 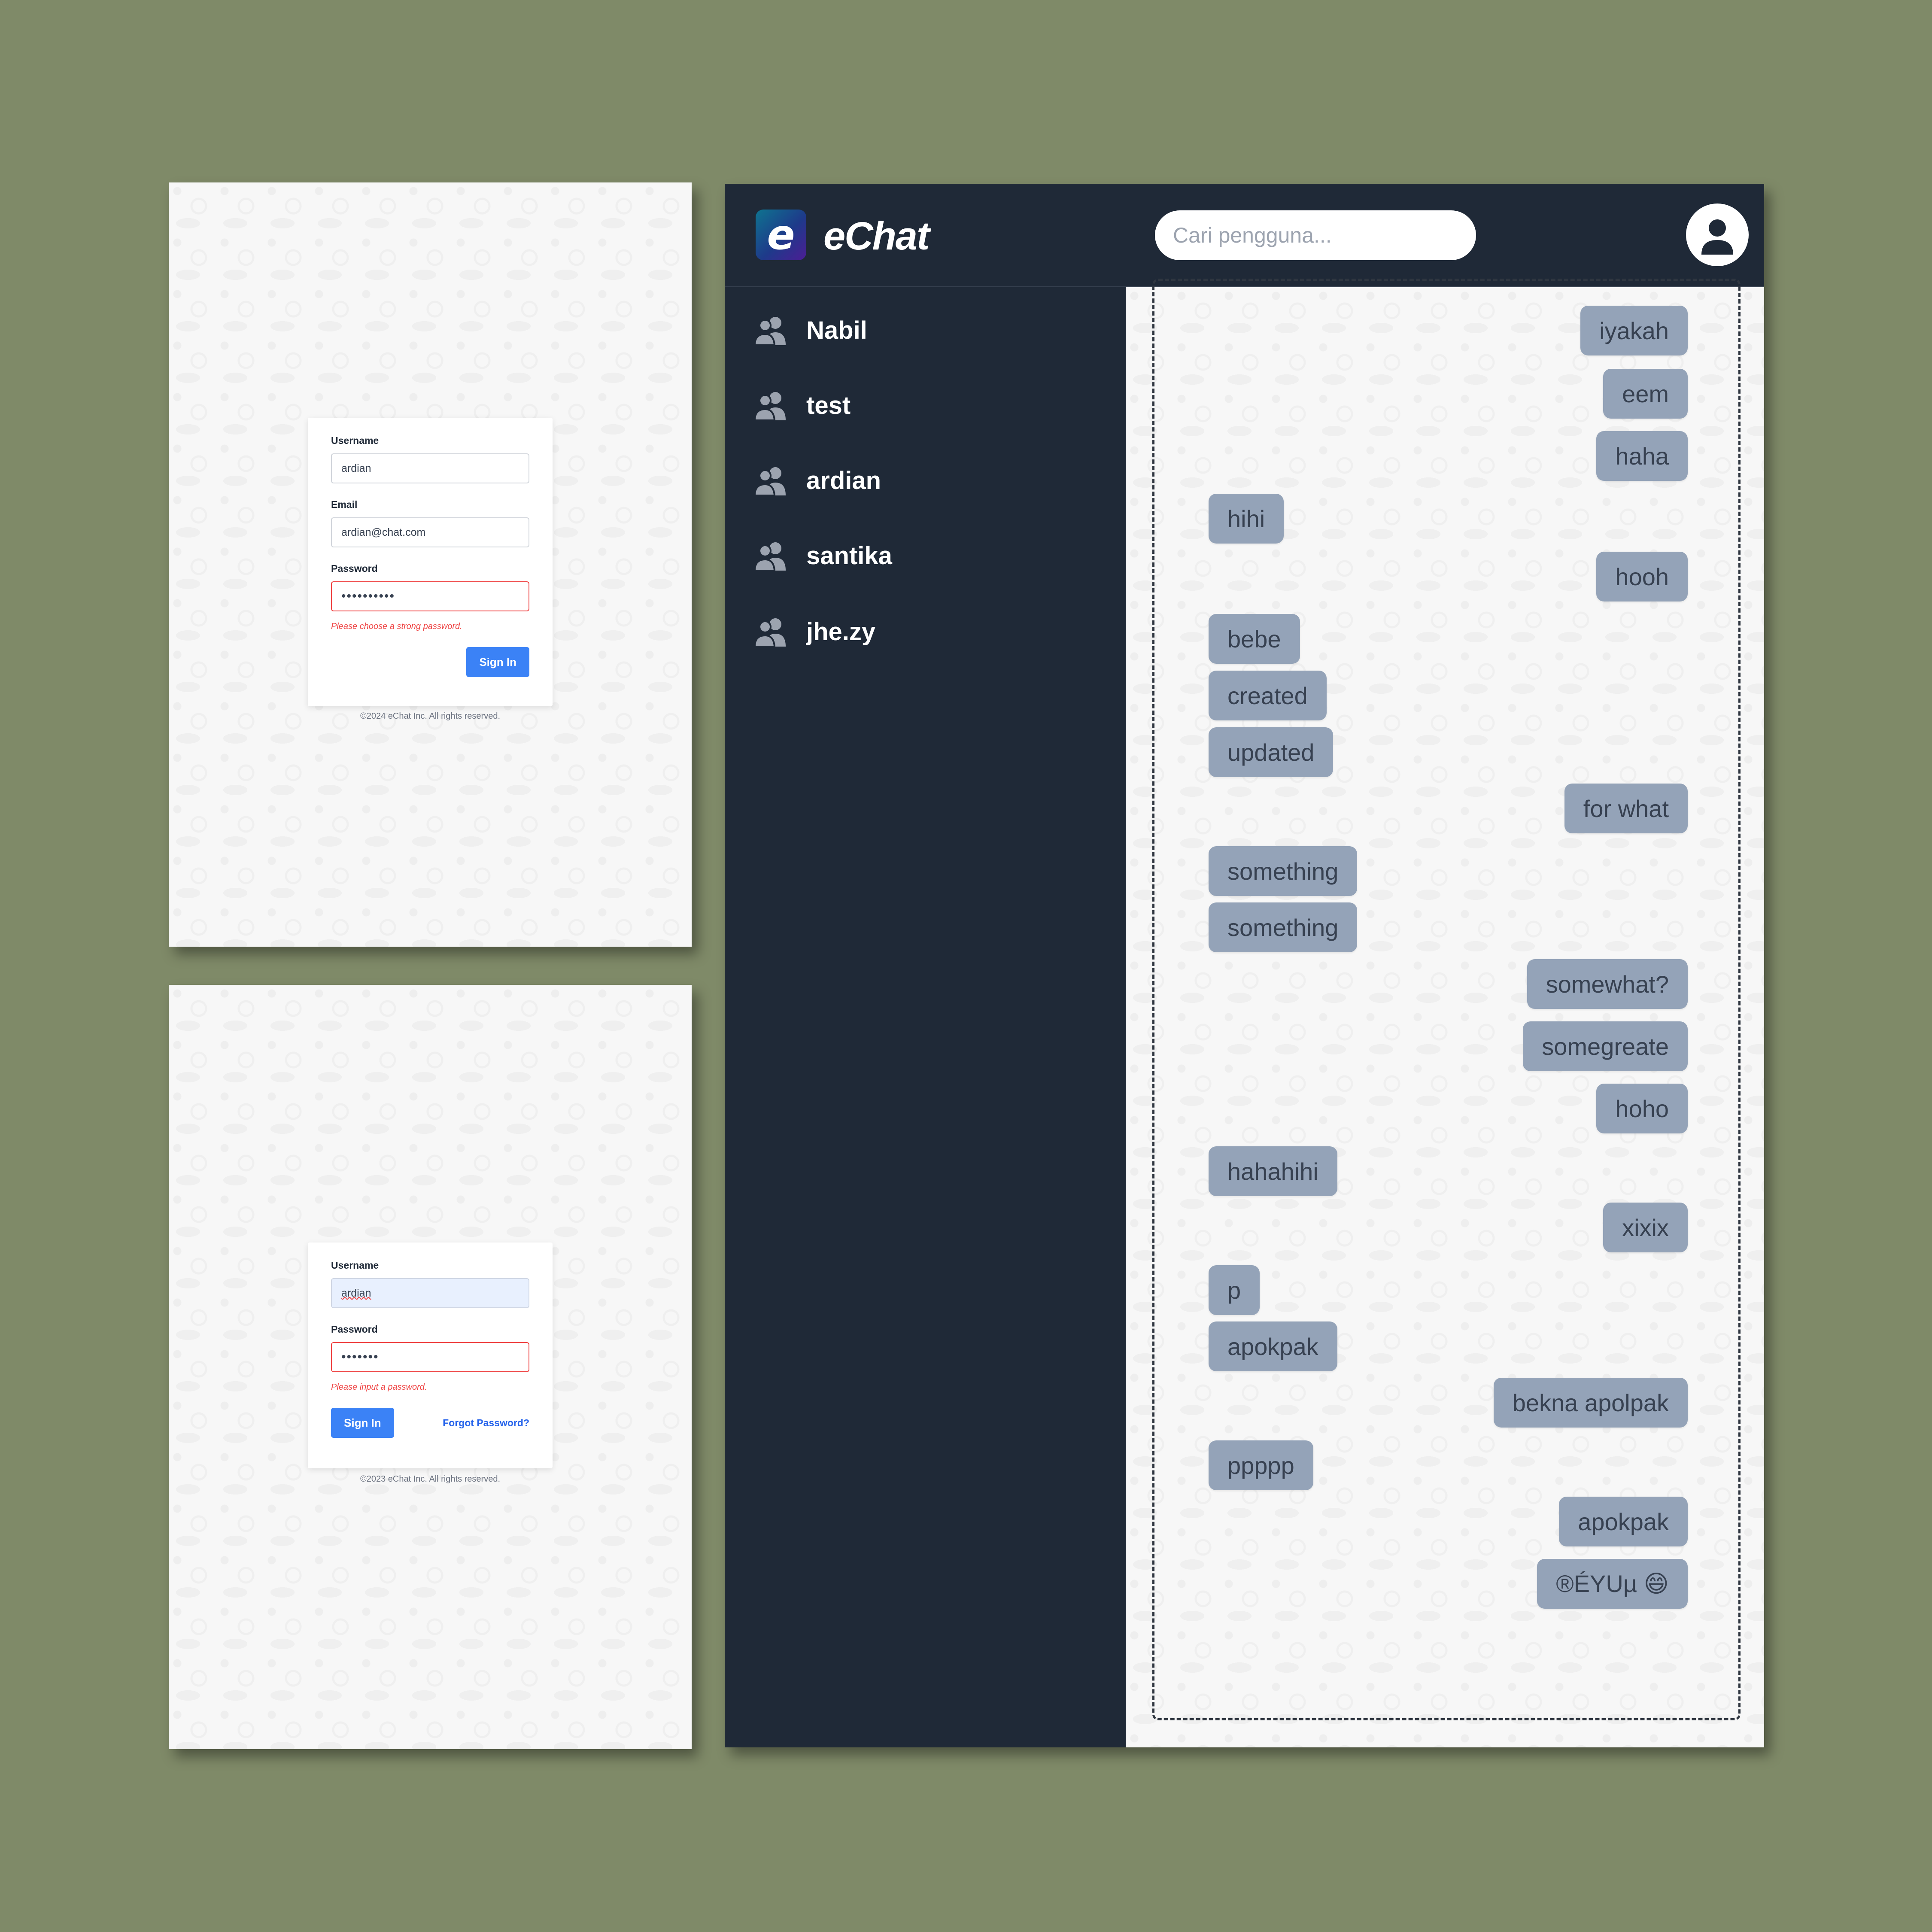 What do you see at coordinates (430, 596) in the screenshot?
I see `password-field: ••••••••••` at bounding box center [430, 596].